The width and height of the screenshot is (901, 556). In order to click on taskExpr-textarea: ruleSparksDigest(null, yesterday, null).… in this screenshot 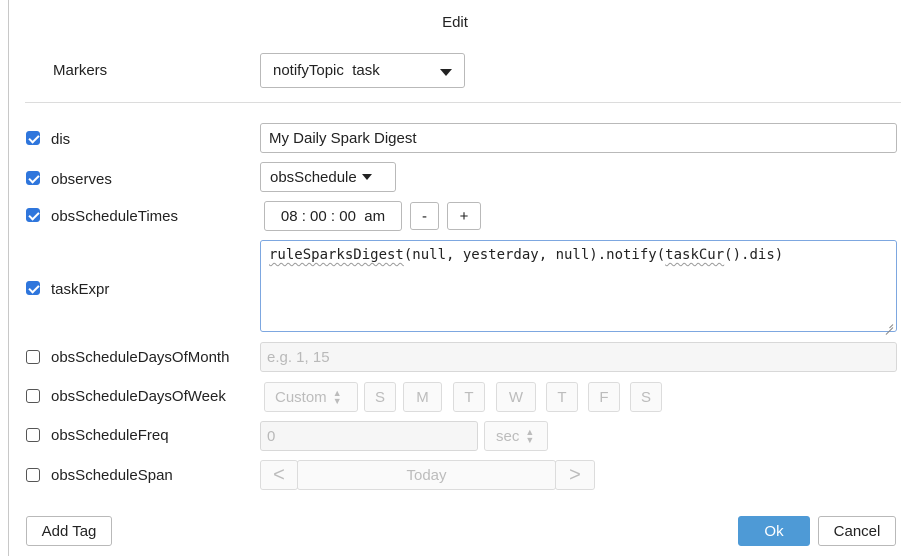, I will do `click(578, 286)`.